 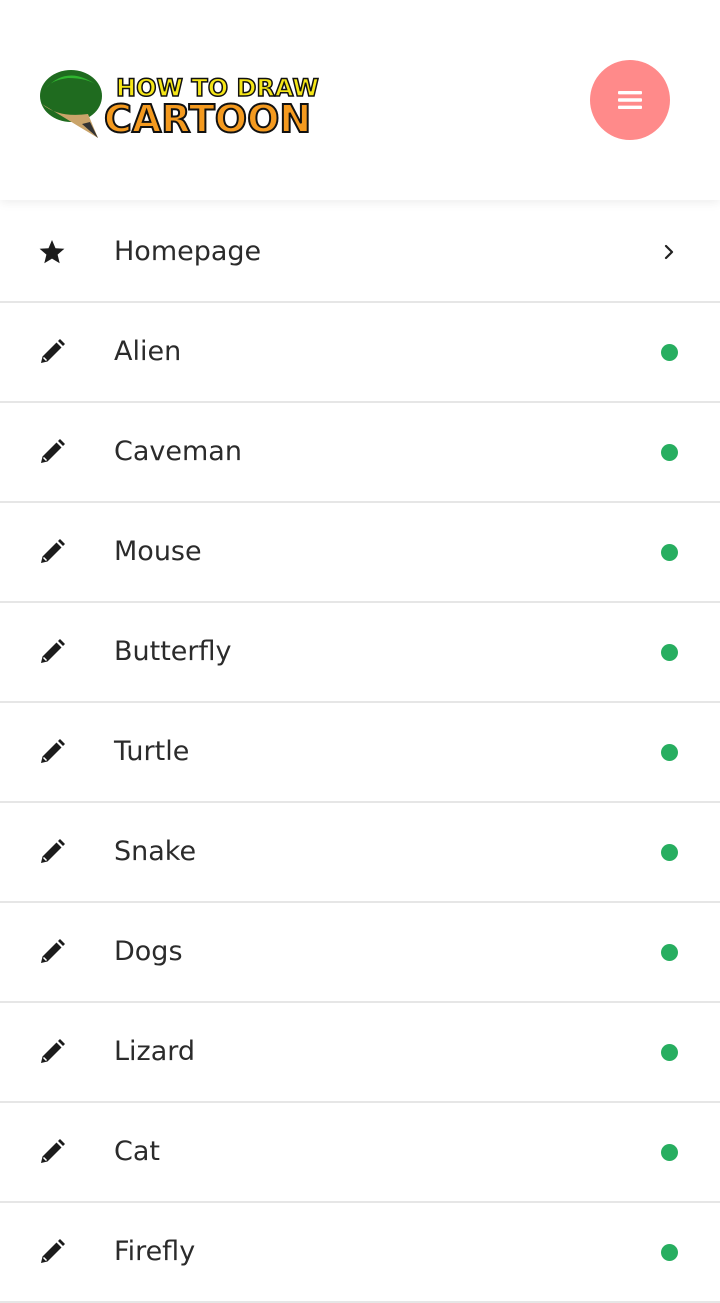 What do you see at coordinates (137, 1151) in the screenshot?
I see `nav-item-label: Cat` at bounding box center [137, 1151].